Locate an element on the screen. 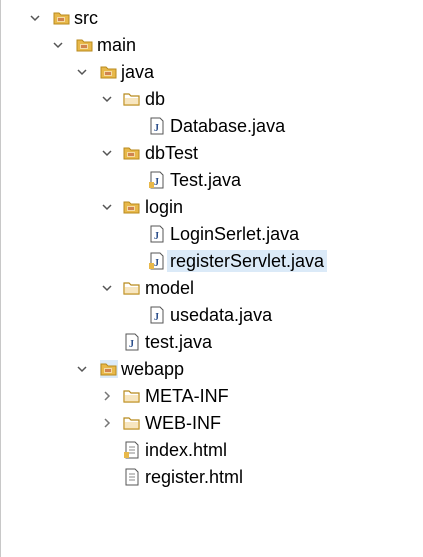 The width and height of the screenshot is (423, 557). tree-item-label: LoginSerlet.java is located at coordinates (235, 234).